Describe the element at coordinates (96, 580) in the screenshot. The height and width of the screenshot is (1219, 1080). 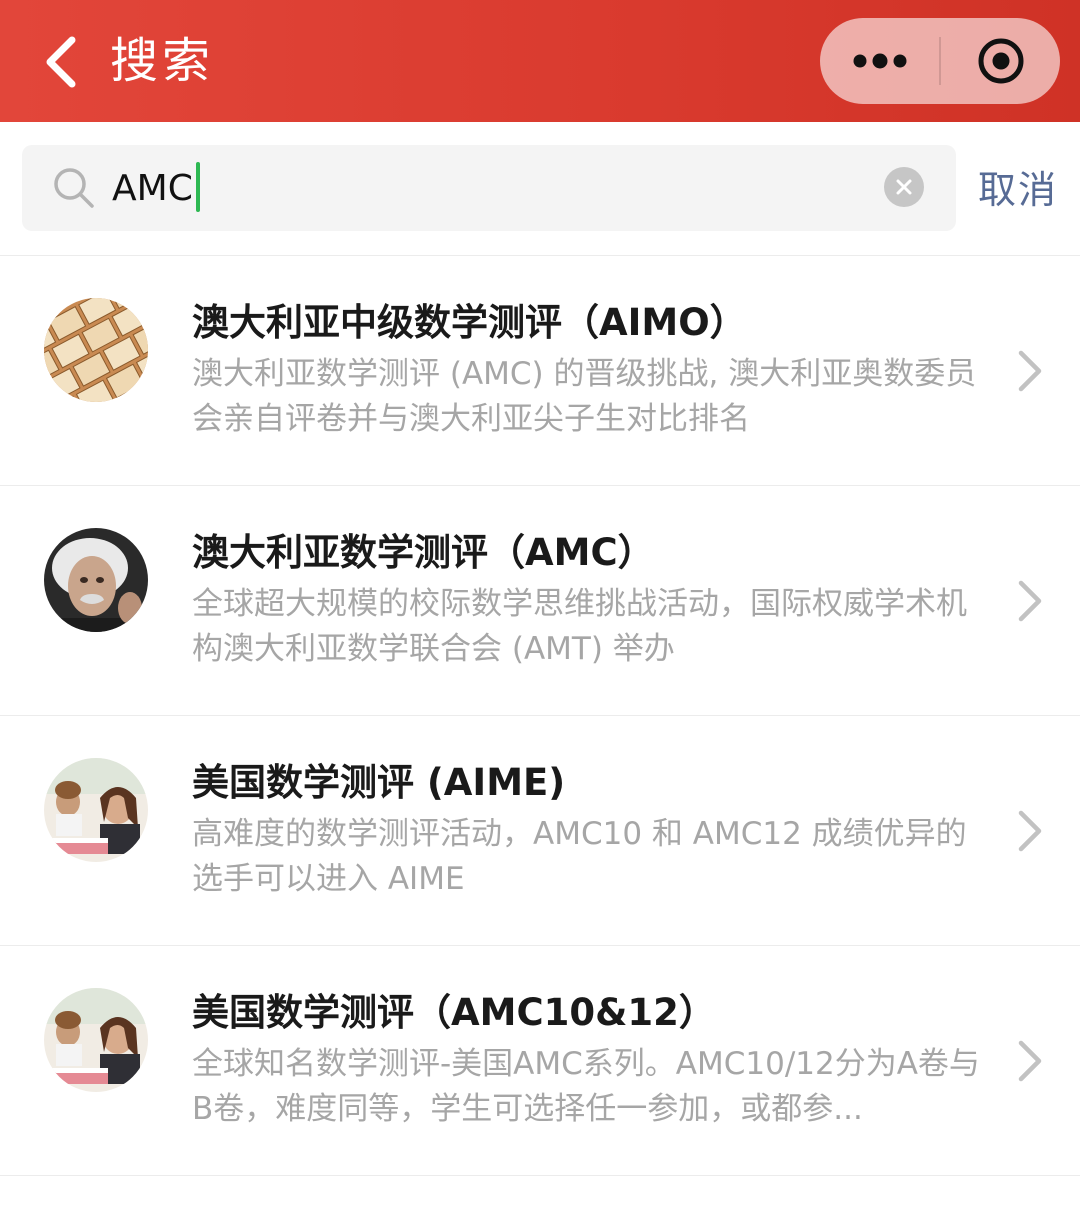
I see `scientist-portrait-avatar` at that location.